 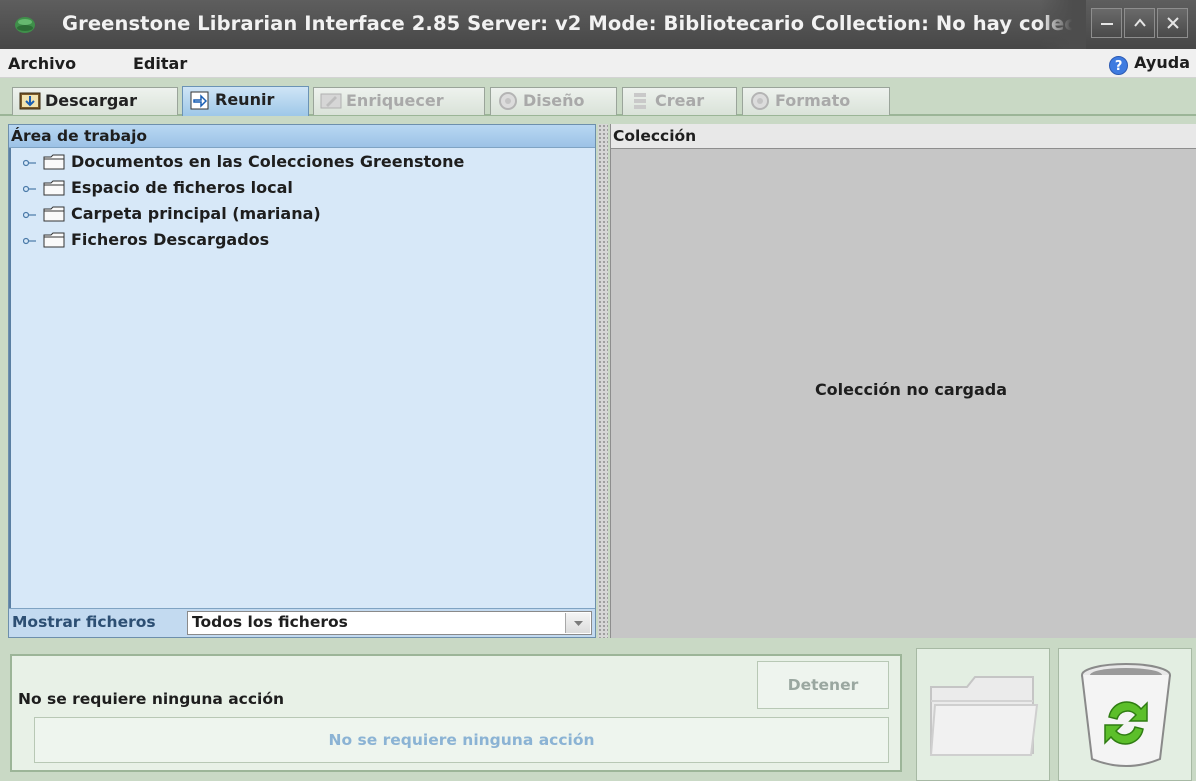 I want to click on enrich-icon, so click(x=331, y=101).